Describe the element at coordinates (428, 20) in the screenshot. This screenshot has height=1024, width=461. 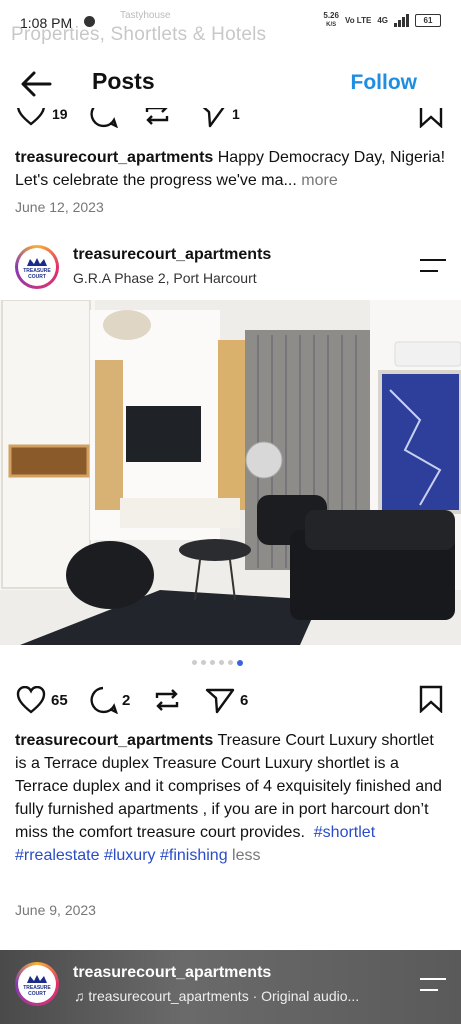
I see `battery-icon: 61` at that location.